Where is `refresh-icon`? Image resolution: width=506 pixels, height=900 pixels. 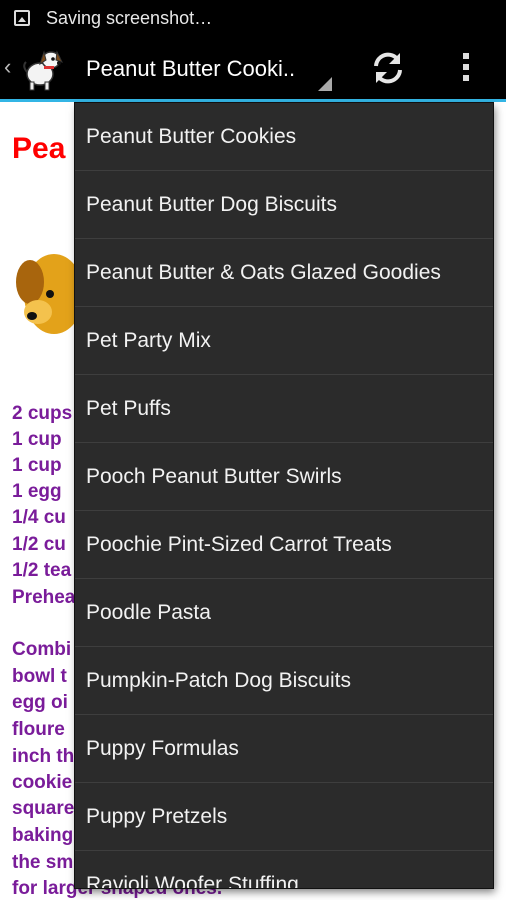 refresh-icon is located at coordinates (388, 68).